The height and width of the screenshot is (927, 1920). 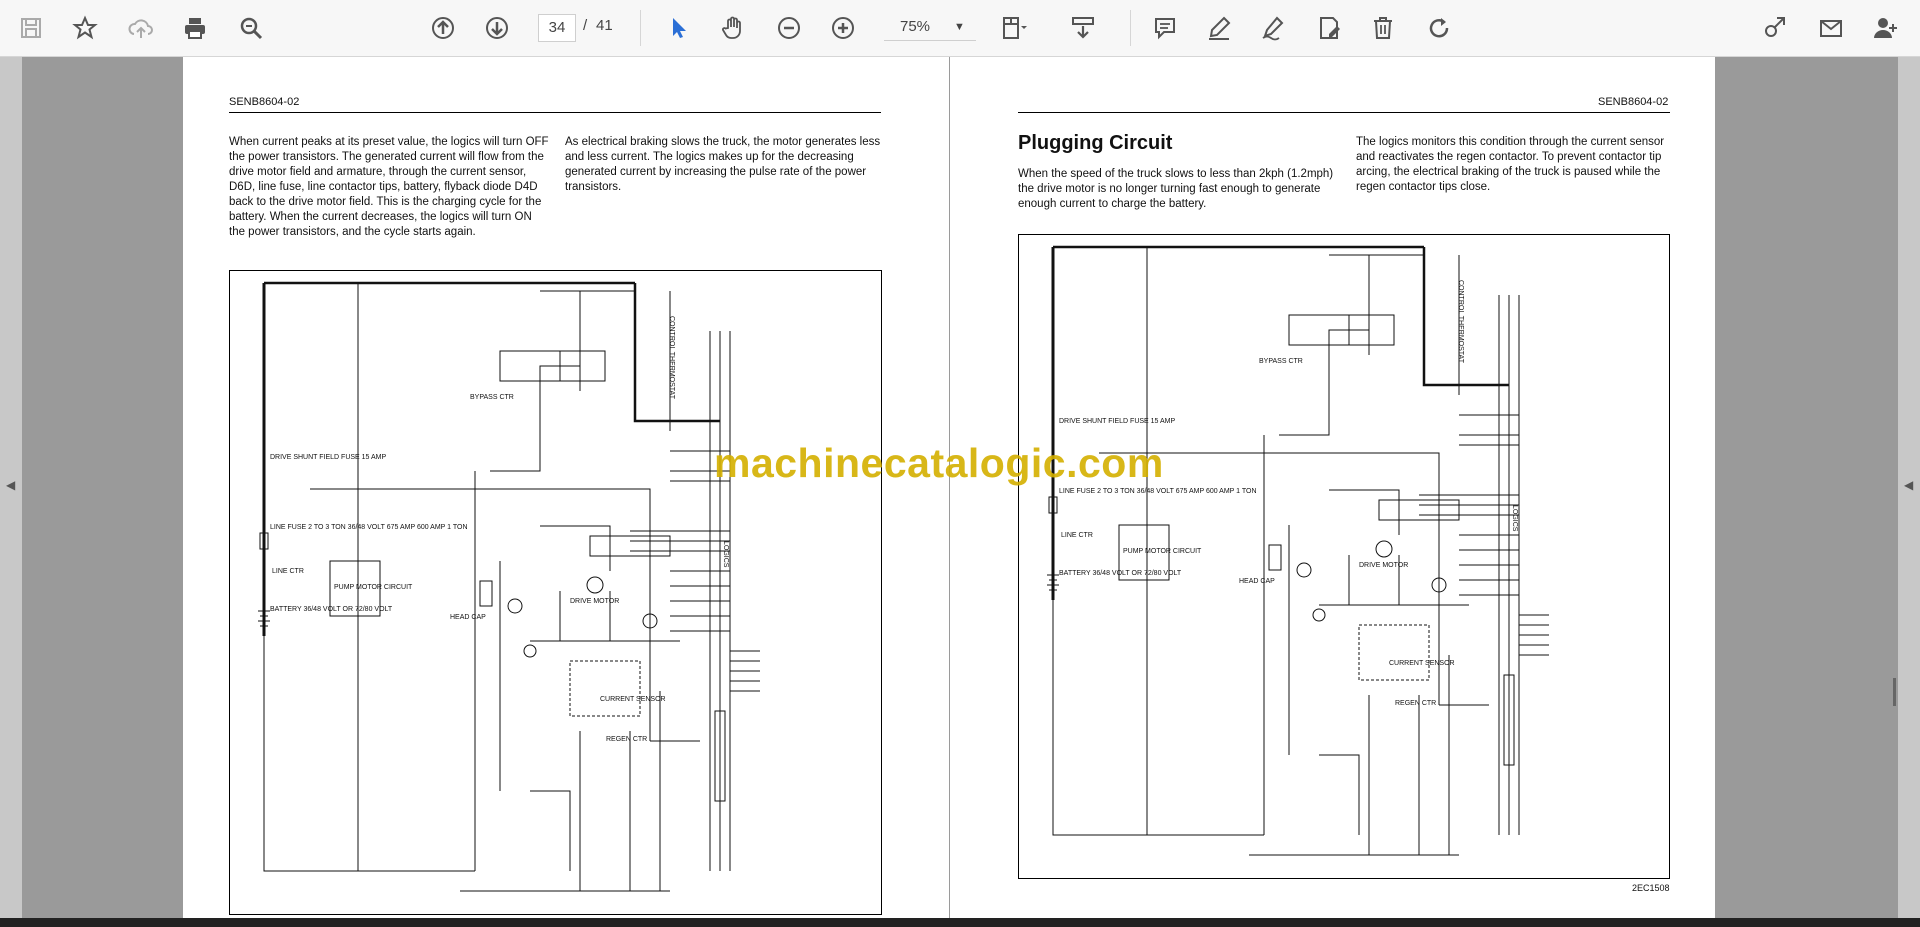 I want to click on right-gutter, so click(x=1909, y=492).